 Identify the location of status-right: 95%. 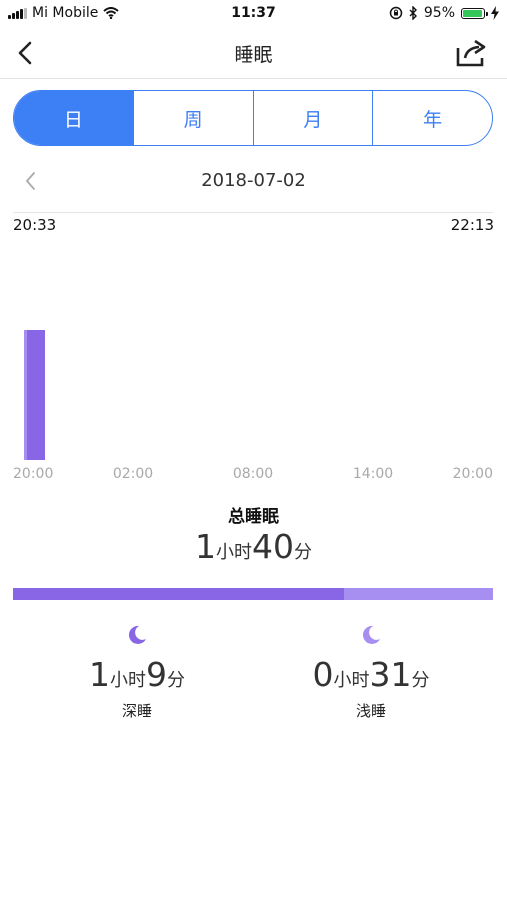
(444, 13).